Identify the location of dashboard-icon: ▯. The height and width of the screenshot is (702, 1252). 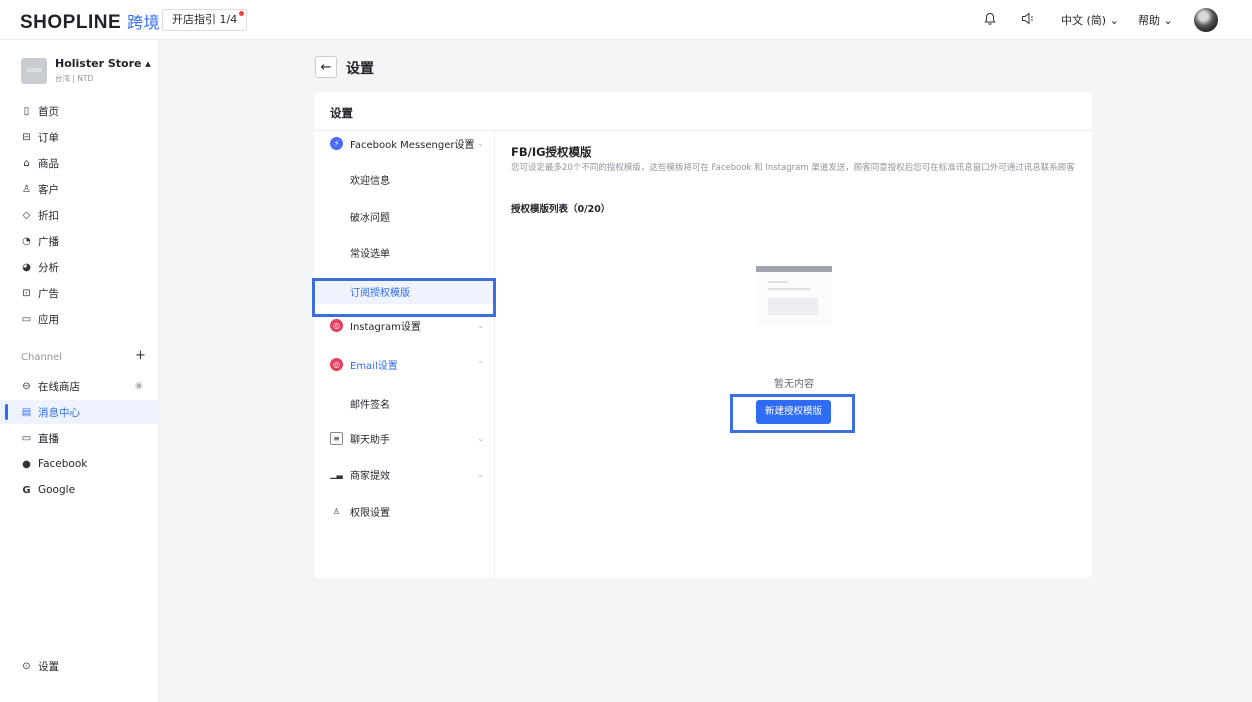
(26, 111).